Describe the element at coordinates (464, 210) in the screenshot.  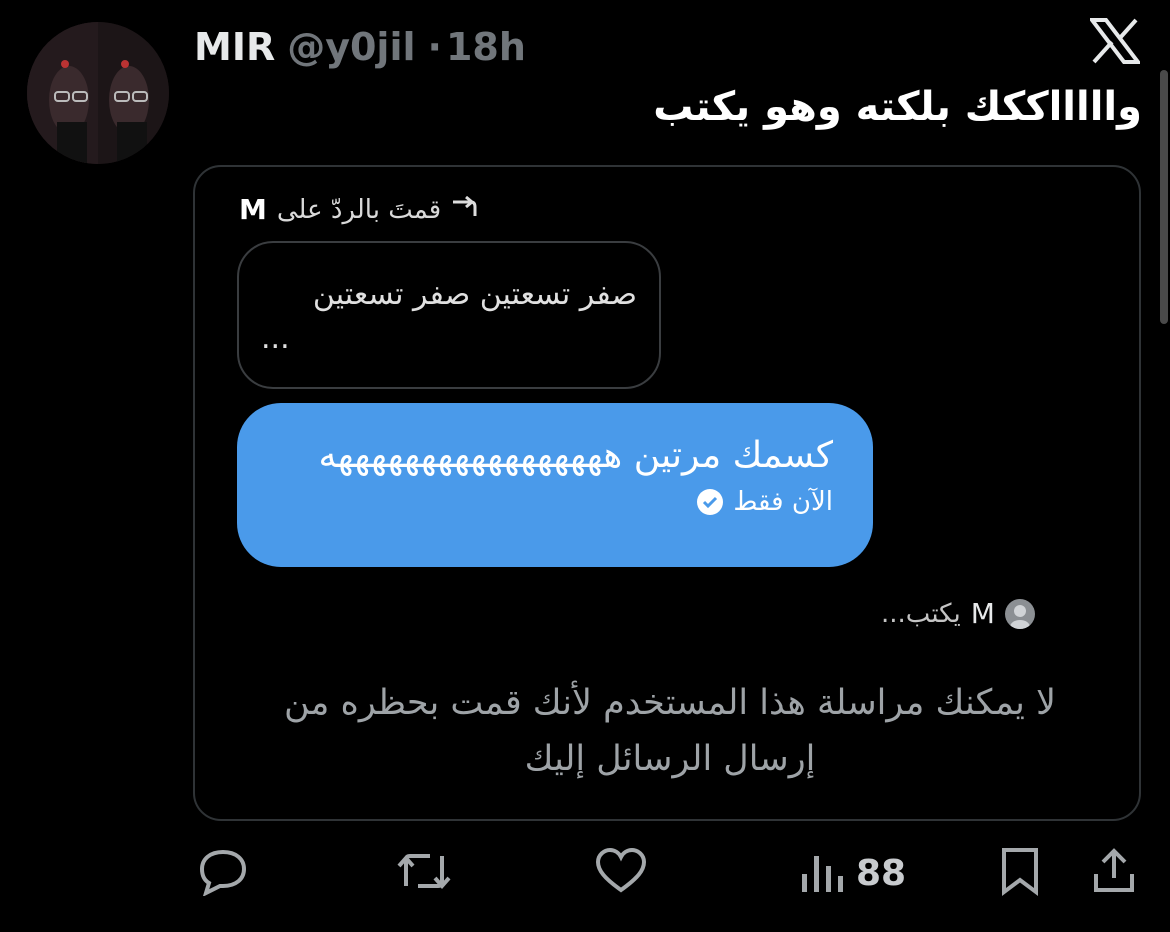
I see `reply-arrow-icon` at that location.